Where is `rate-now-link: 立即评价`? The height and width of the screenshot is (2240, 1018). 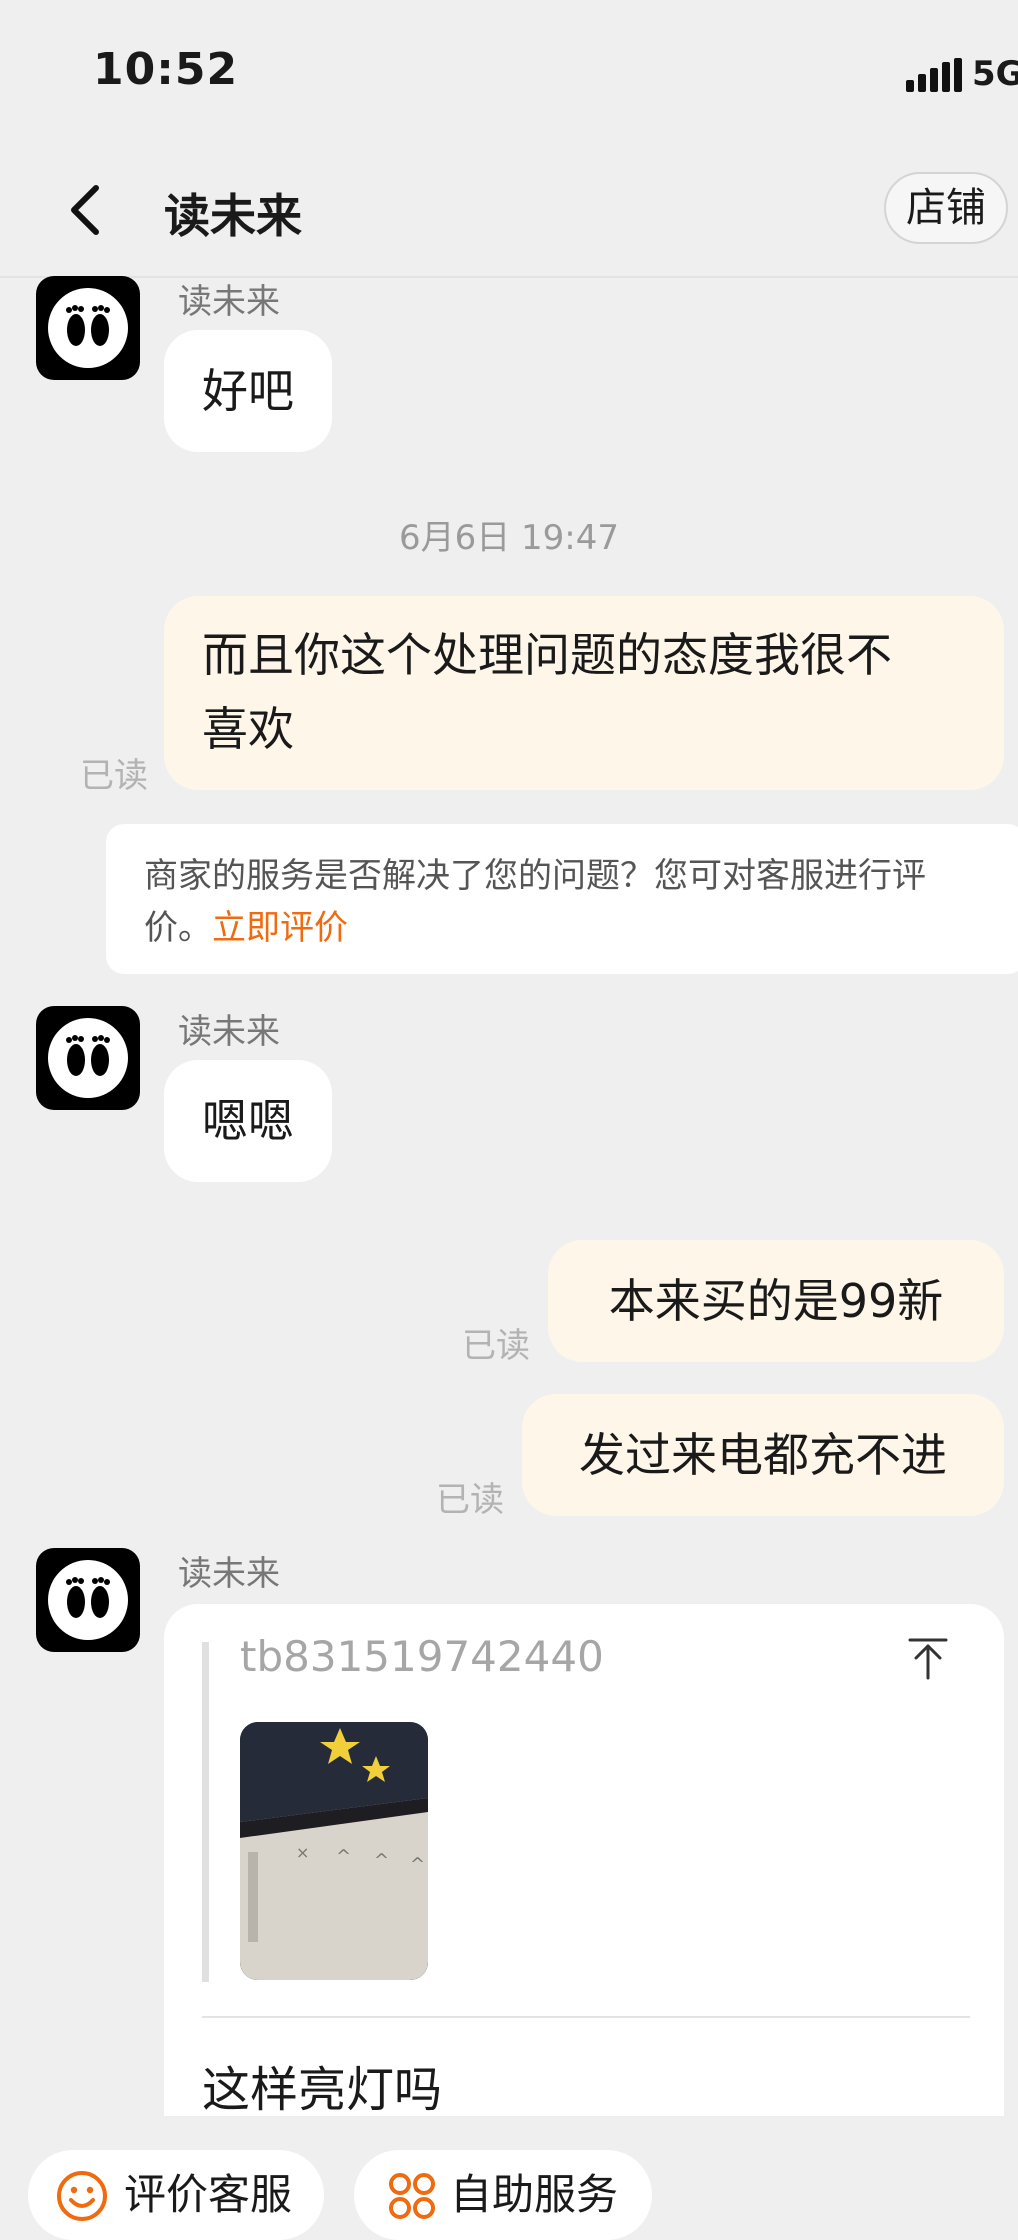
rate-now-link: 立即评价 is located at coordinates (280, 928).